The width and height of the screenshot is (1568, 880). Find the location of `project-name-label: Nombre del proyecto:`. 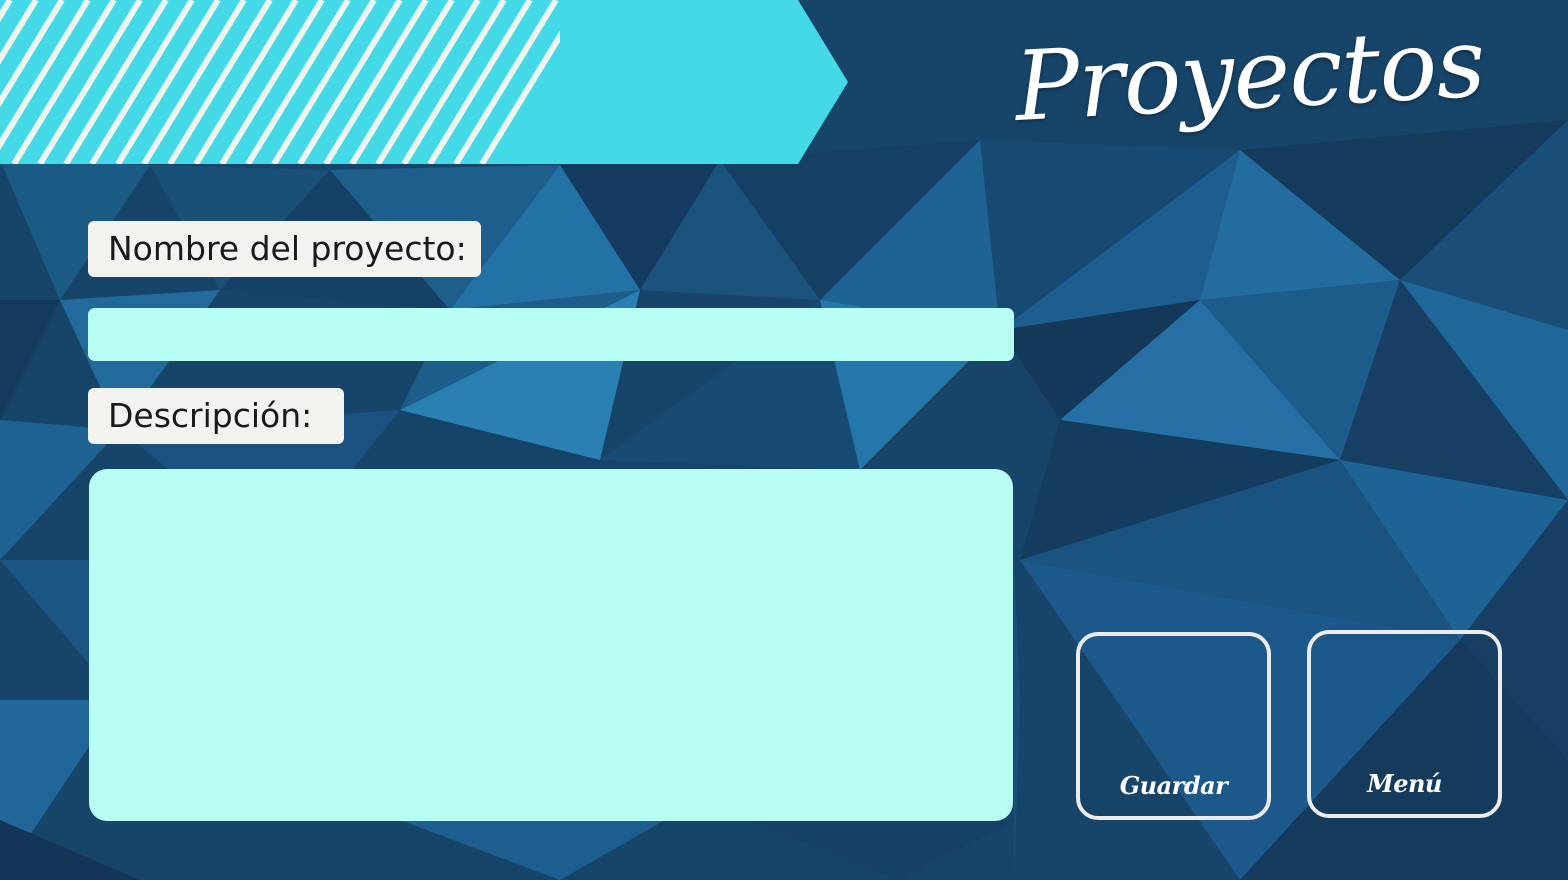

project-name-label: Nombre del proyecto: is located at coordinates (284, 249).